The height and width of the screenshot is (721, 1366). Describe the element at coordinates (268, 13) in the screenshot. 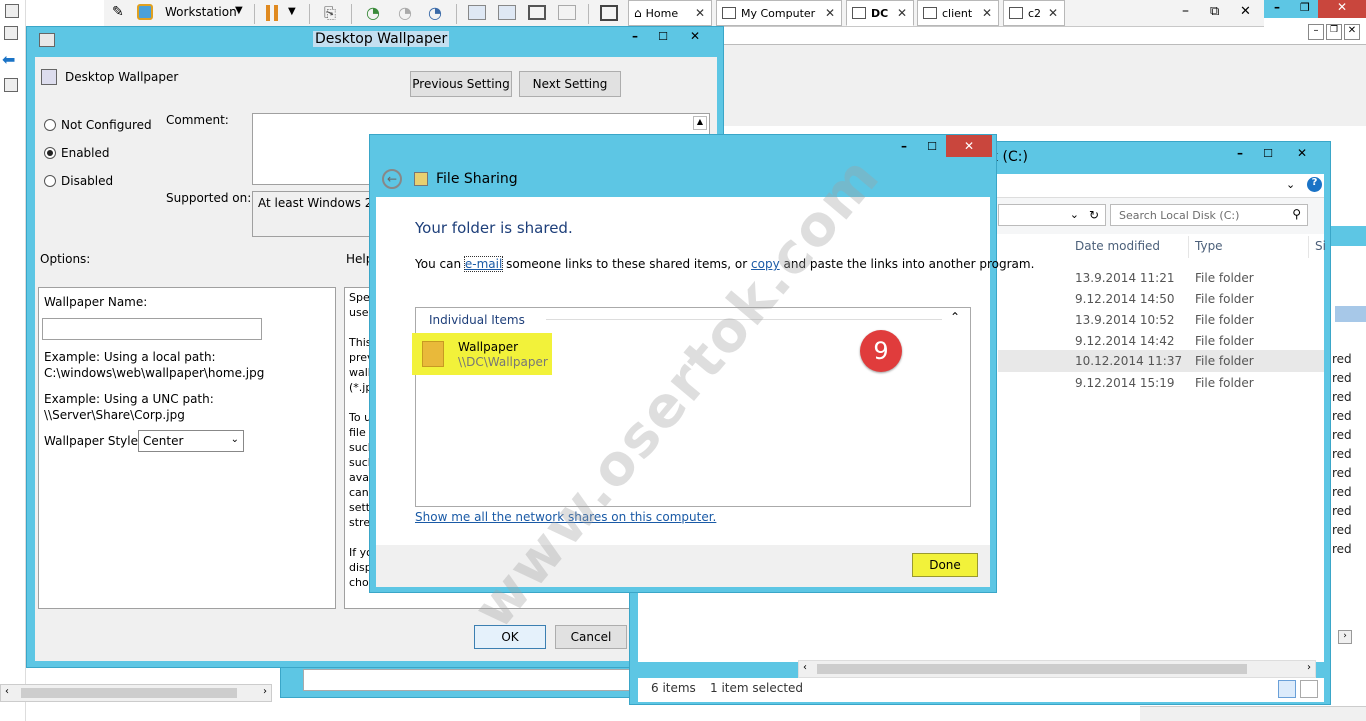

I see `pause-icon` at that location.